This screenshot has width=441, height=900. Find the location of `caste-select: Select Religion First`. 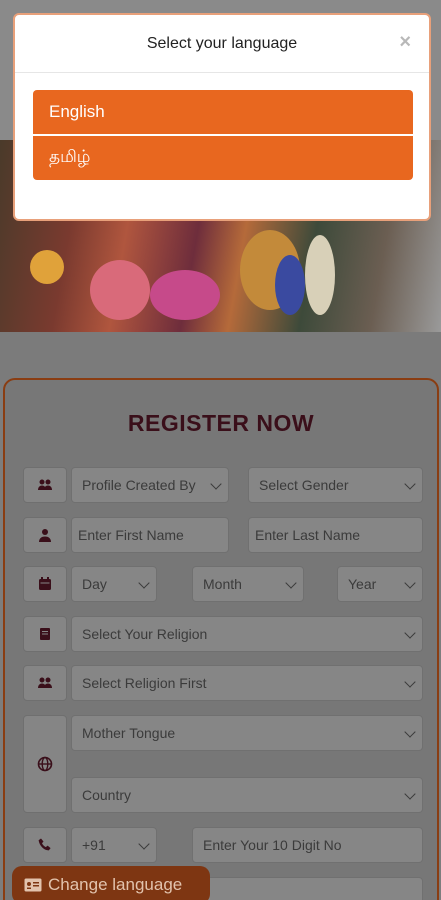

caste-select: Select Religion First is located at coordinates (247, 683).